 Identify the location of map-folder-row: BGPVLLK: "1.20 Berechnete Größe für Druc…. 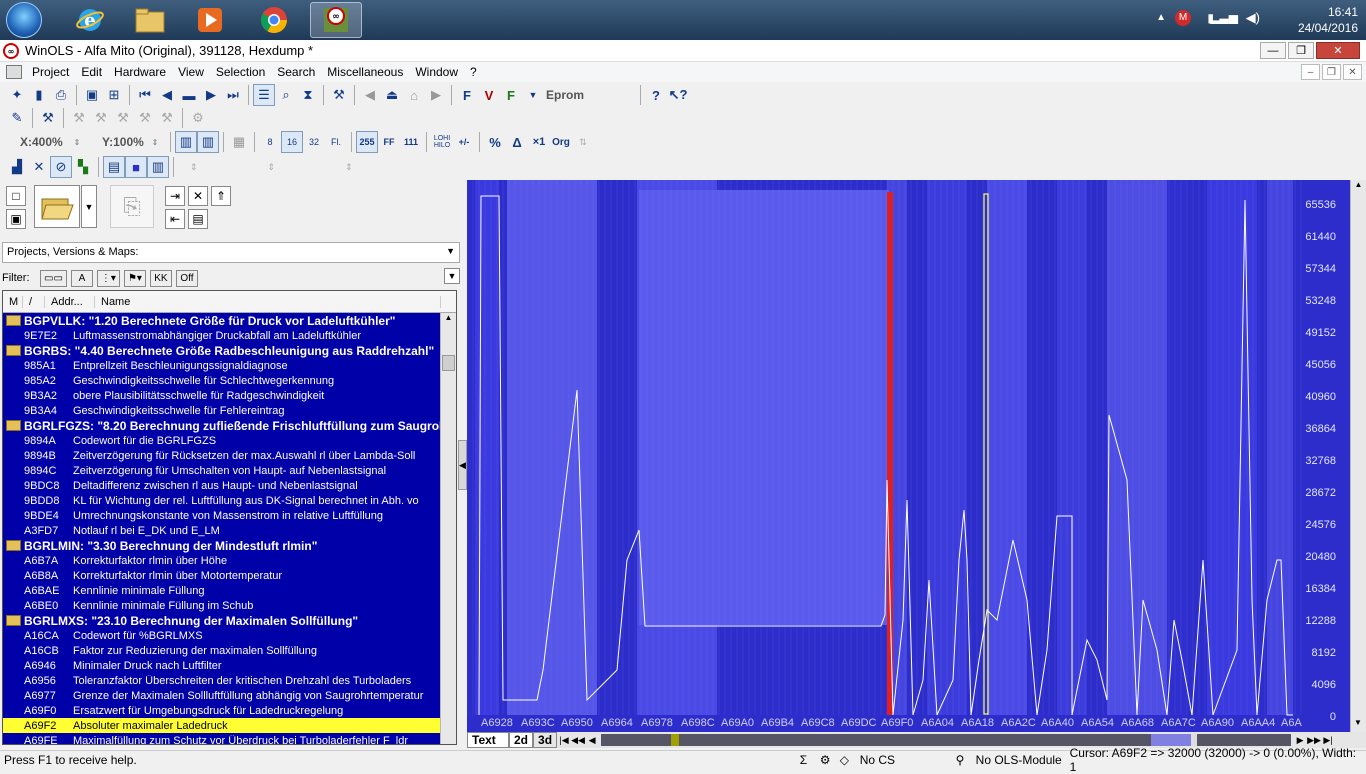
(229, 320).